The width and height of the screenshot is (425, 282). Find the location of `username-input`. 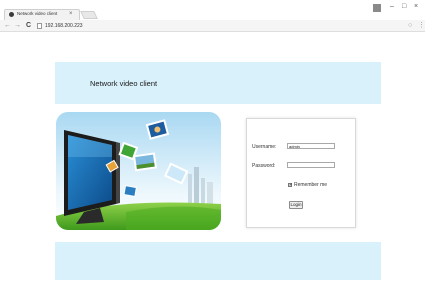

username-input is located at coordinates (311, 146).